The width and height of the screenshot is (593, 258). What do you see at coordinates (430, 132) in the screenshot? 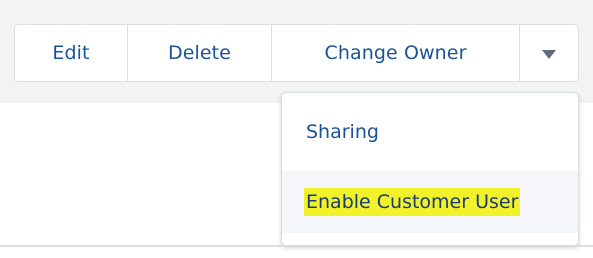
I see `menu-item-sharing: Sharing` at bounding box center [430, 132].